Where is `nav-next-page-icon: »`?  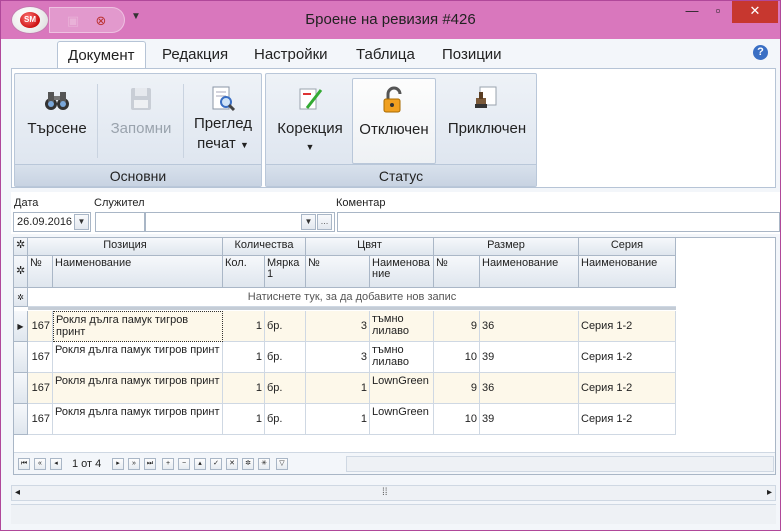
nav-next-page-icon: » is located at coordinates (134, 464).